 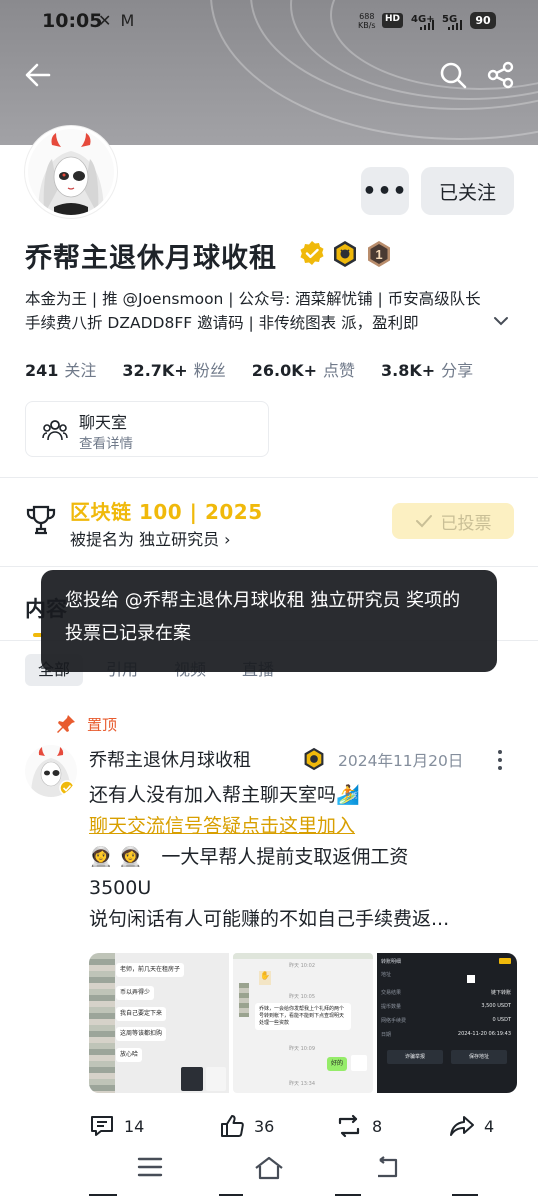 What do you see at coordinates (500, 993) in the screenshot?
I see `tx-row-value: 链下转账` at bounding box center [500, 993].